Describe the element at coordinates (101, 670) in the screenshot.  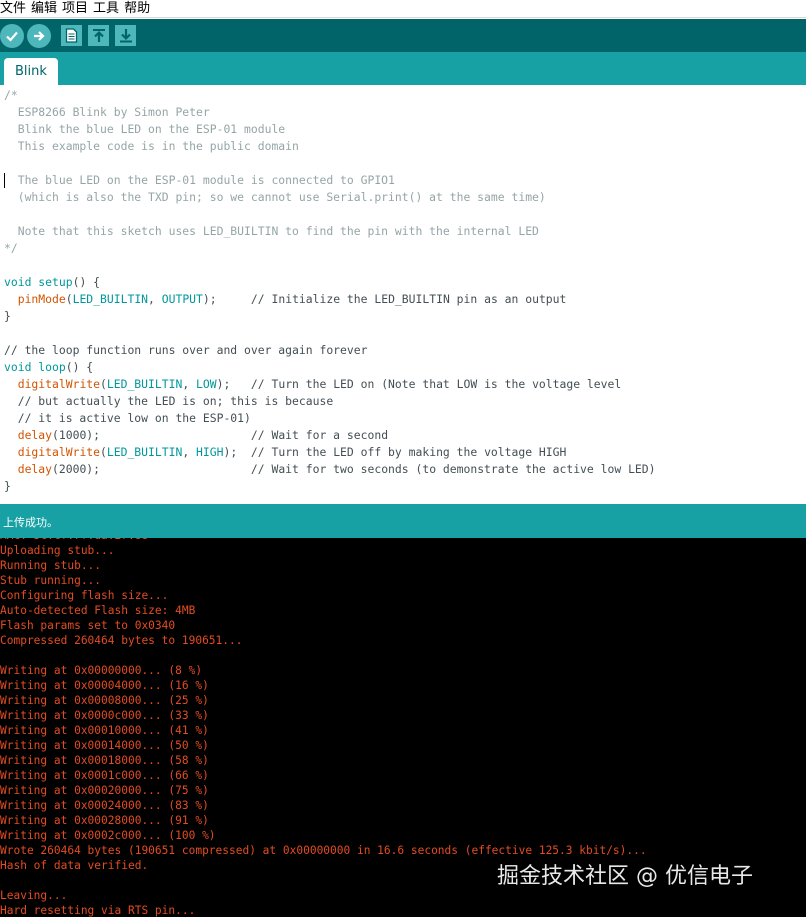
I see `console-line: Writing at 0x00000000... (8 %)` at that location.